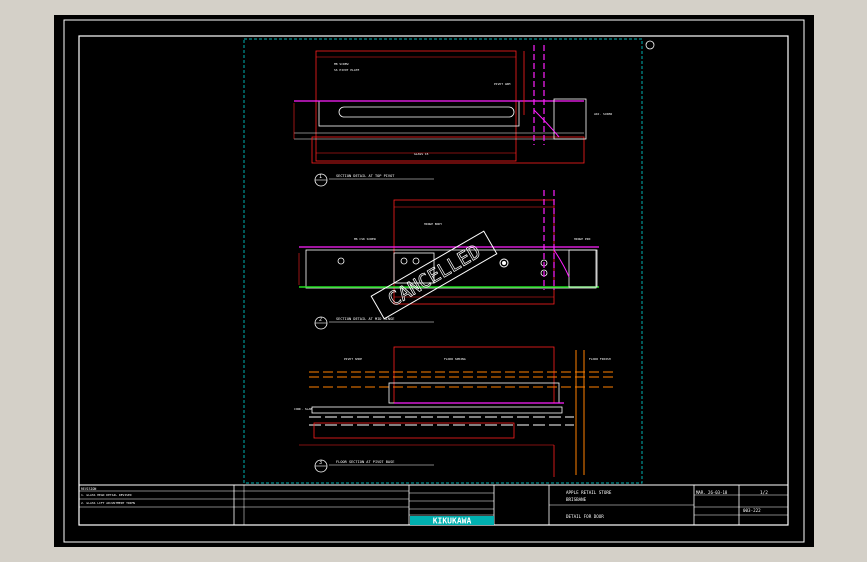 The width and height of the screenshot is (867, 562). Describe the element at coordinates (88, 489) in the screenshot. I see `revision-header: REVISION` at that location.